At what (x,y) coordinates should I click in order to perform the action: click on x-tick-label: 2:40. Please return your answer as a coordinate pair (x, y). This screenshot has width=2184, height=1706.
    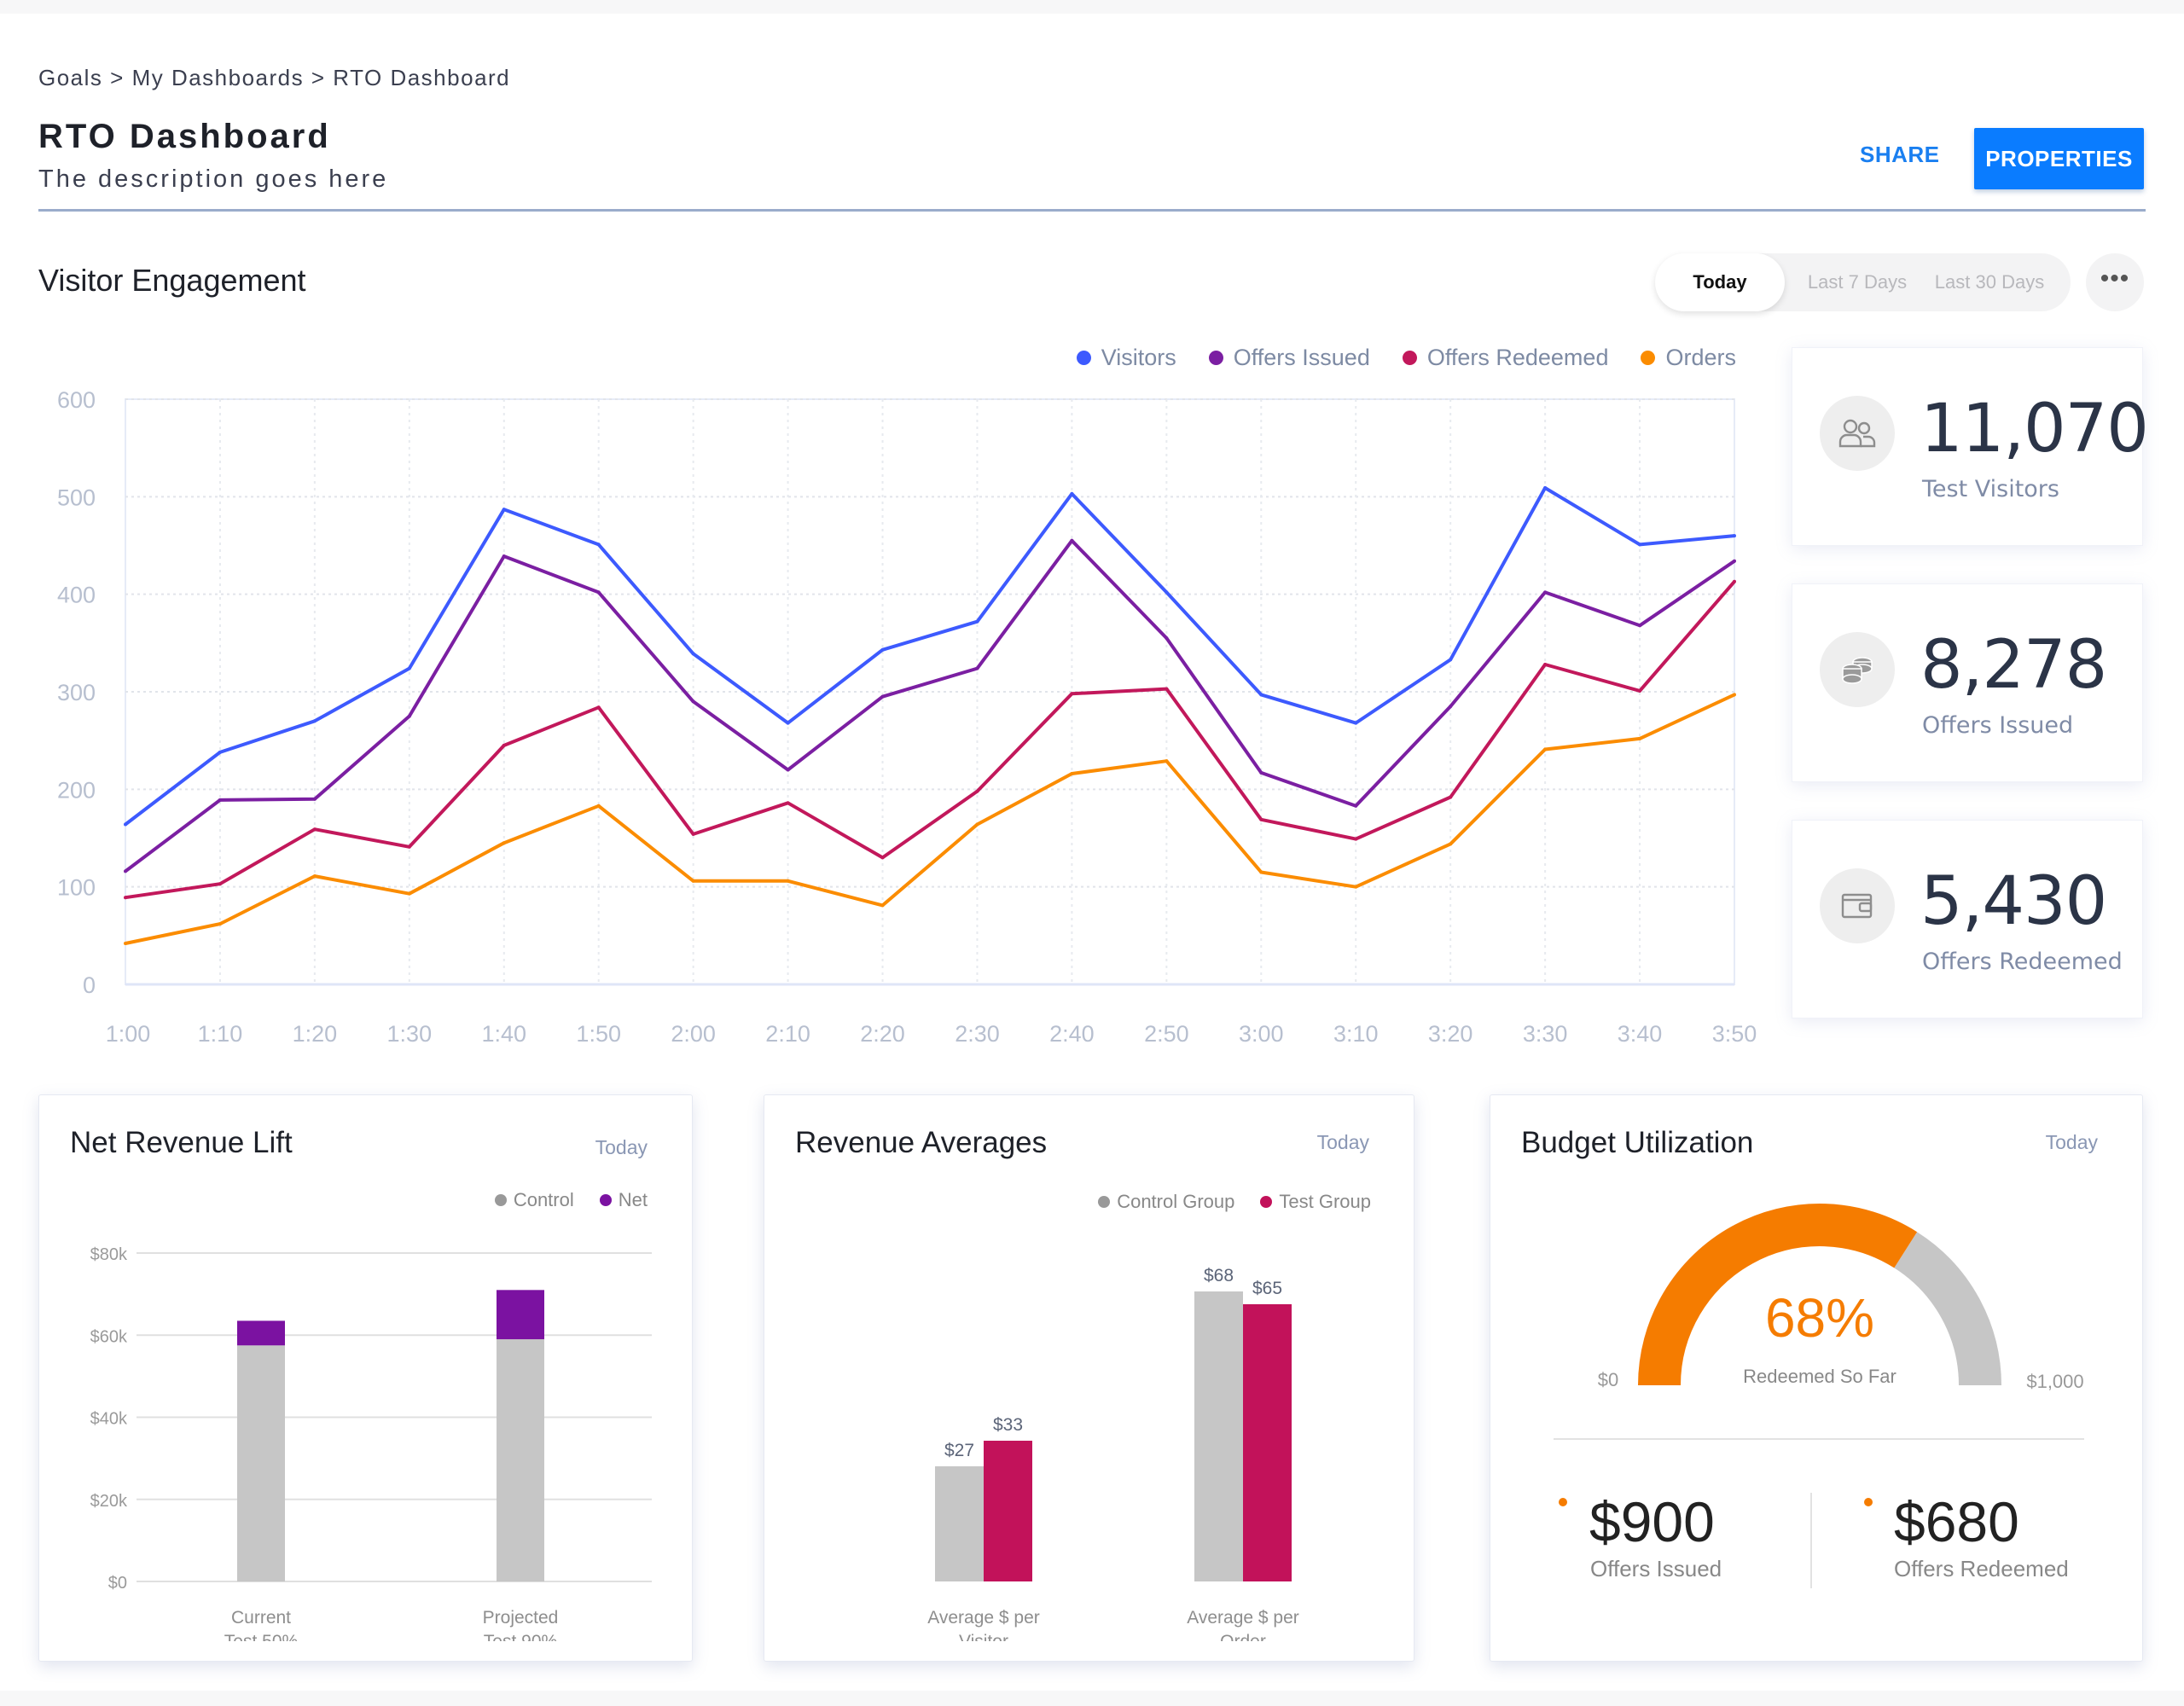
    Looking at the image, I should click on (1072, 1034).